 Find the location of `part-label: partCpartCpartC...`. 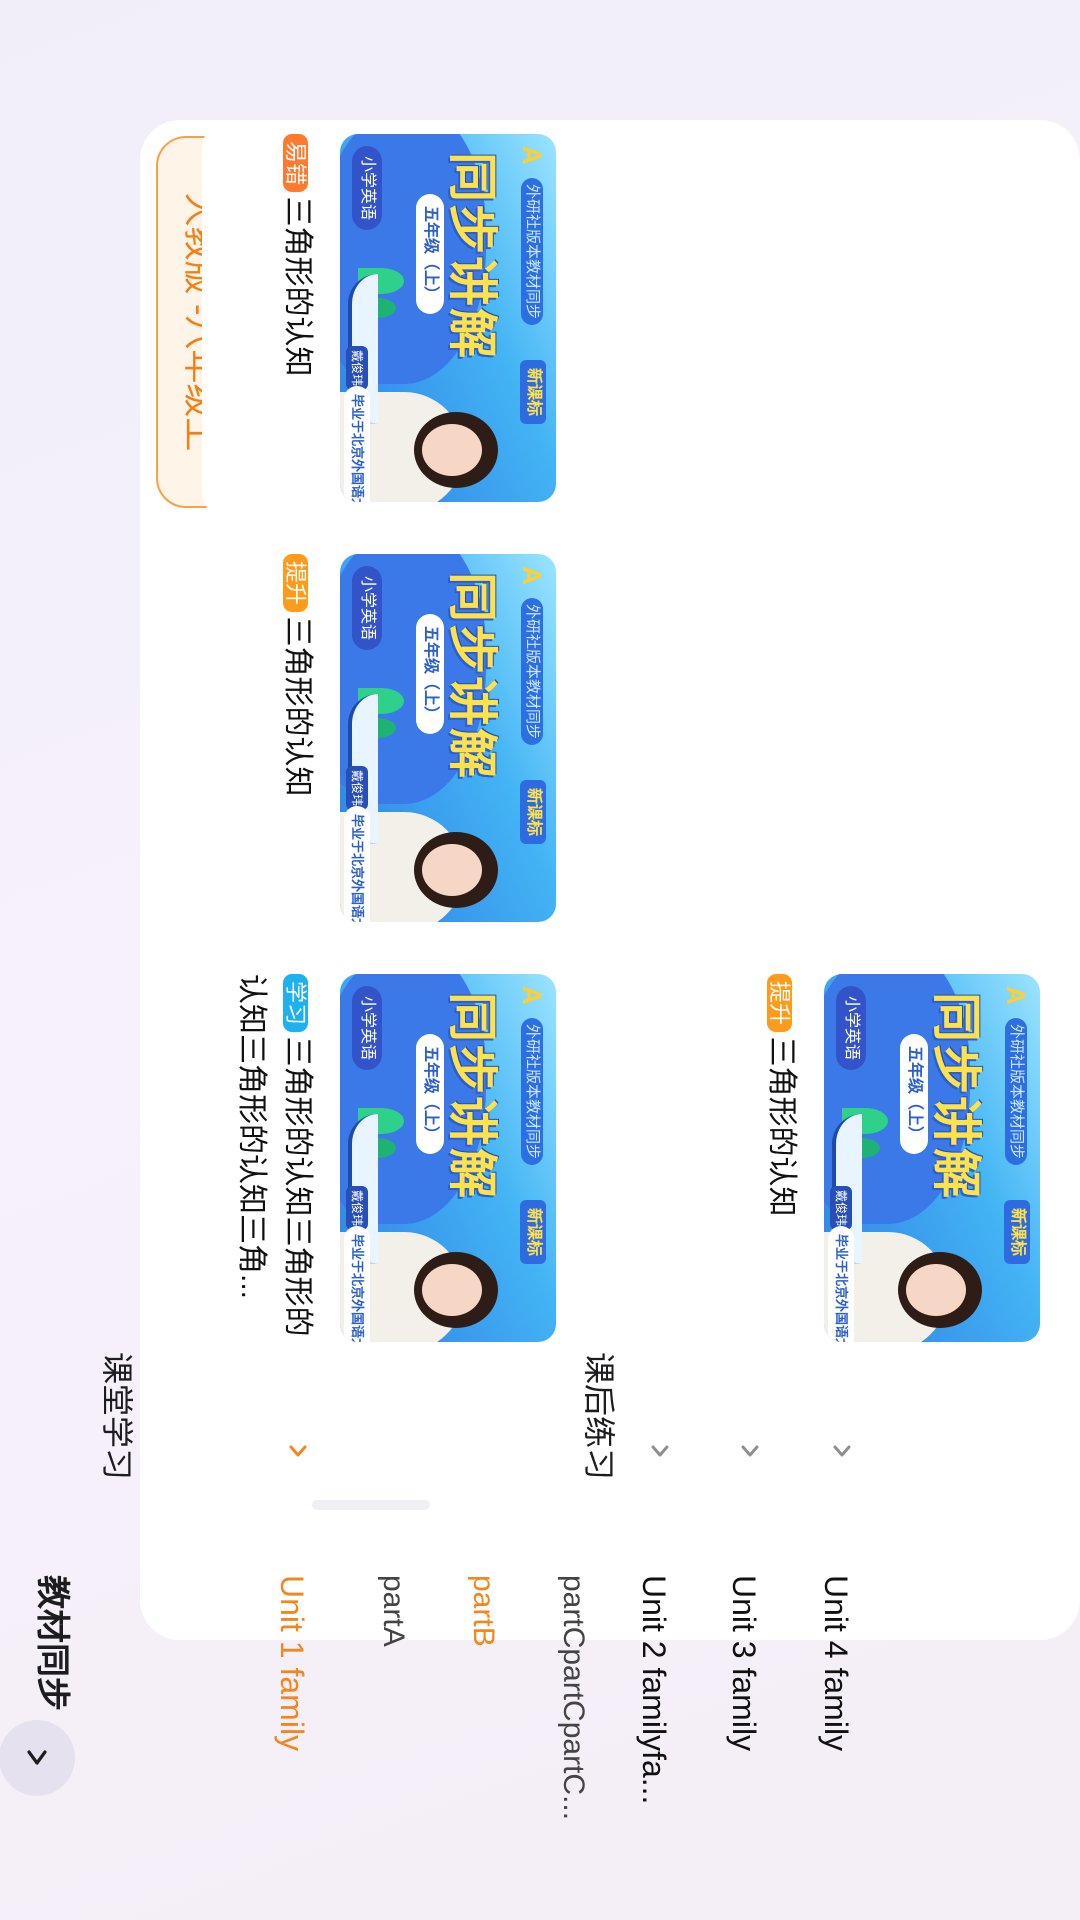

part-label: partCpartCpartC... is located at coordinates (573, 1698).